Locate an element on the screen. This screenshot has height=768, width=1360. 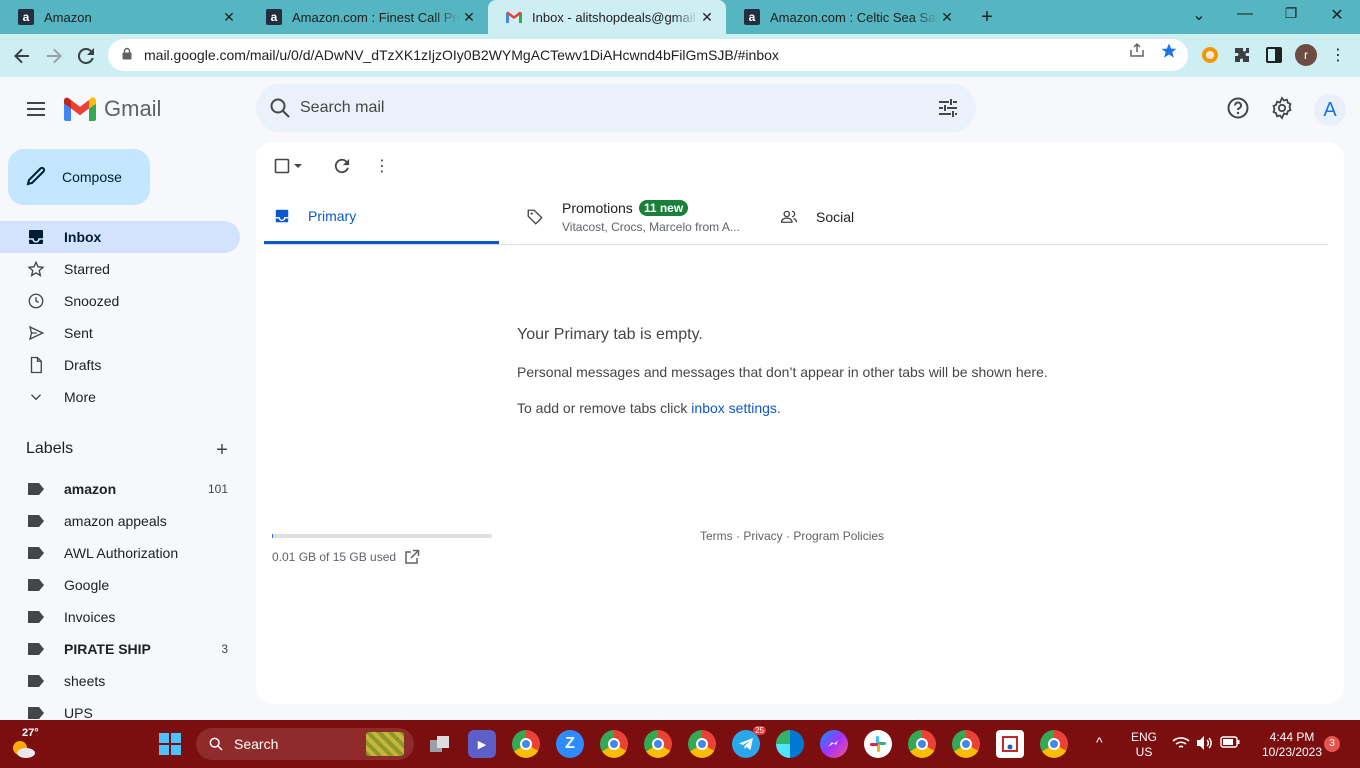
sidebar-item-drafts: Drafts is located at coordinates (120, 365).